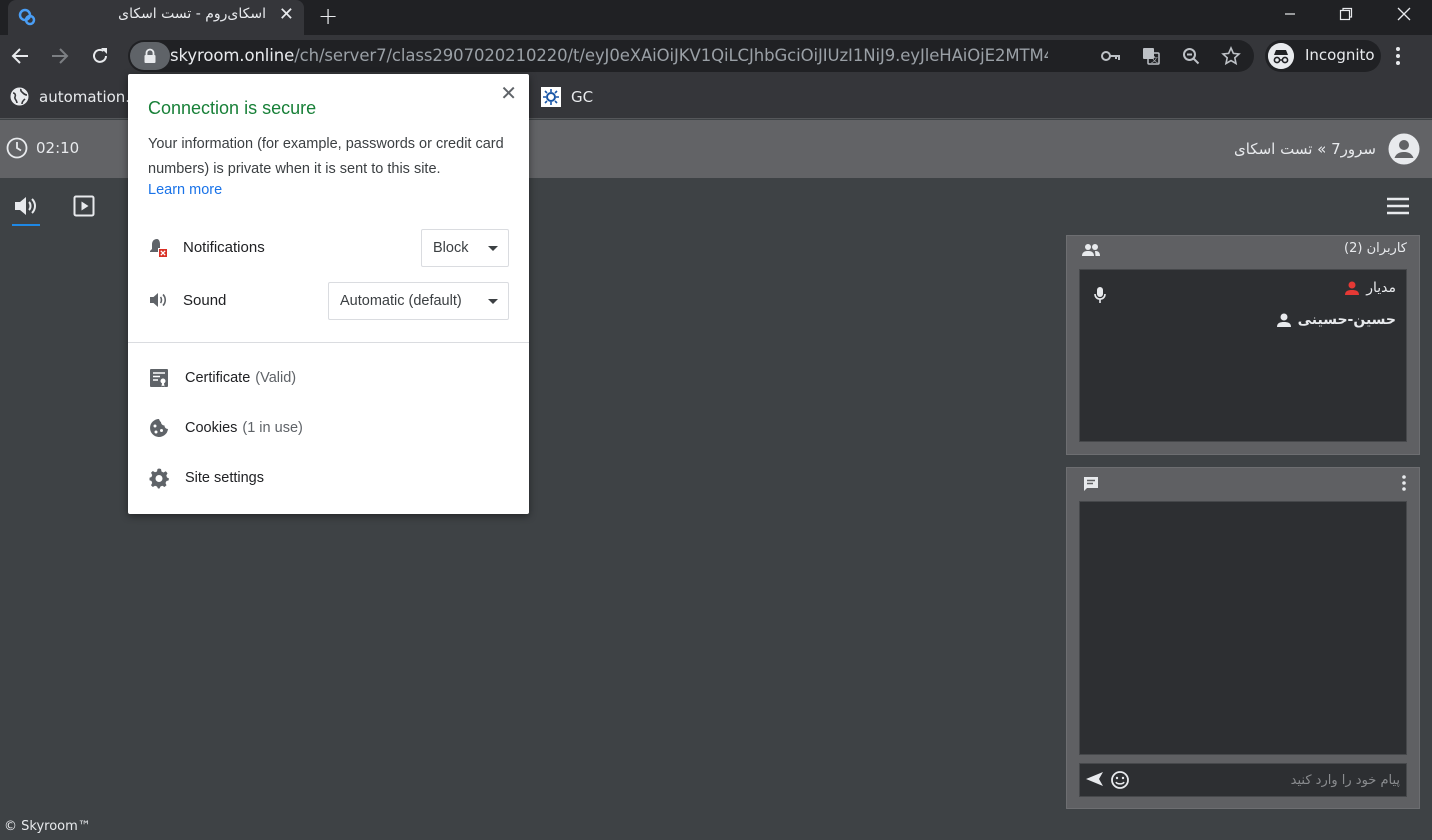  What do you see at coordinates (89, 96) in the screenshot?
I see `bookmark-label: automation.fi` at bounding box center [89, 96].